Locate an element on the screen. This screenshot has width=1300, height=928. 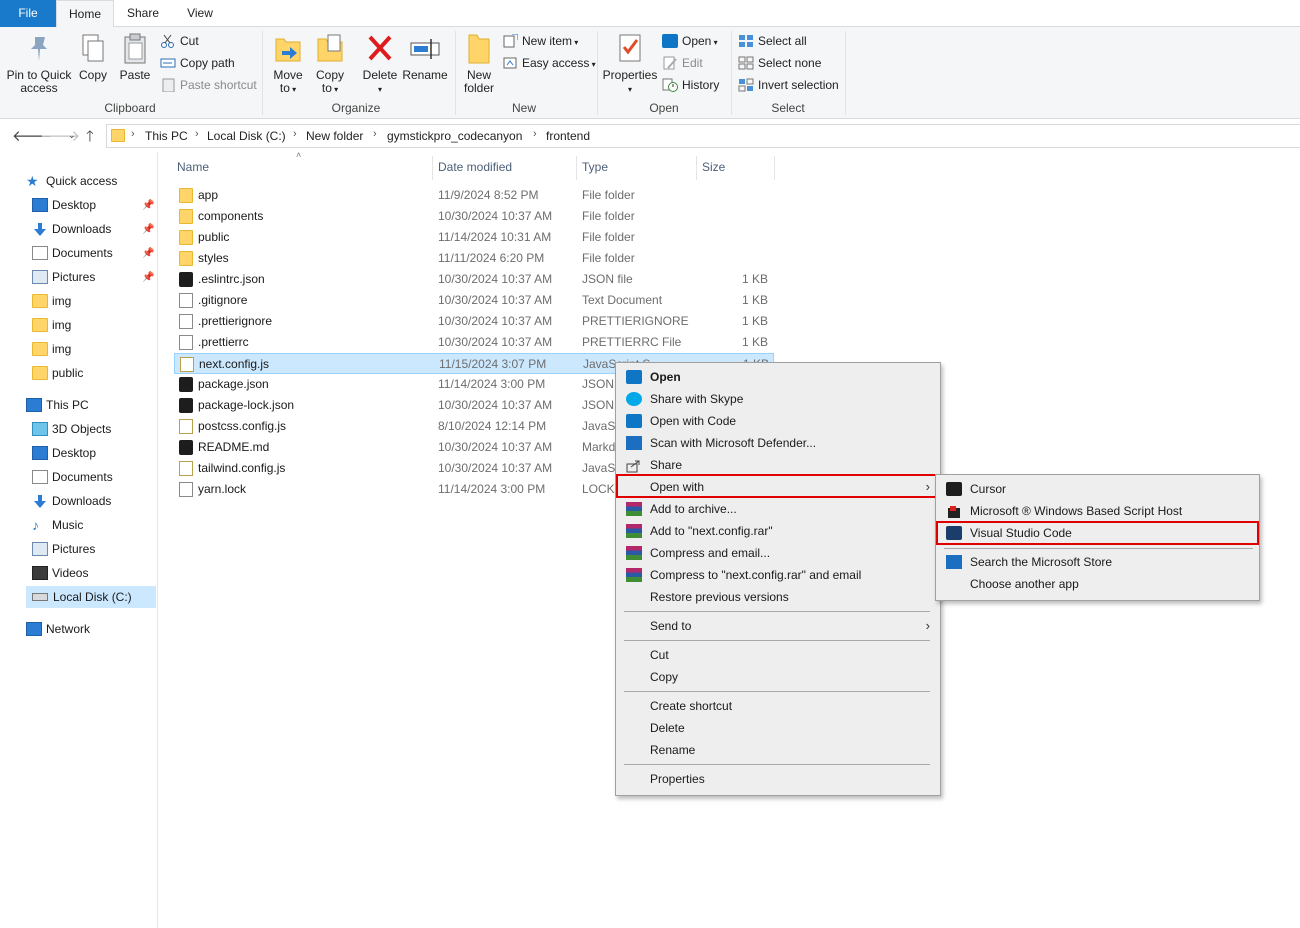
menu-share: Share is located at coordinates (778, 465).